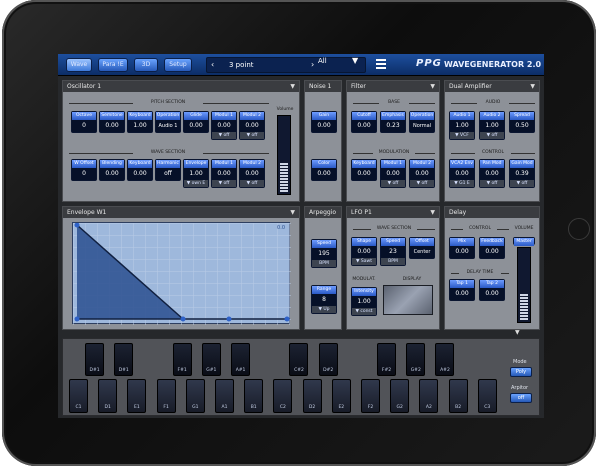  I want to click on knob-wave-modul-1: Modul 1 0.00 ▼ off, so click(224, 173).